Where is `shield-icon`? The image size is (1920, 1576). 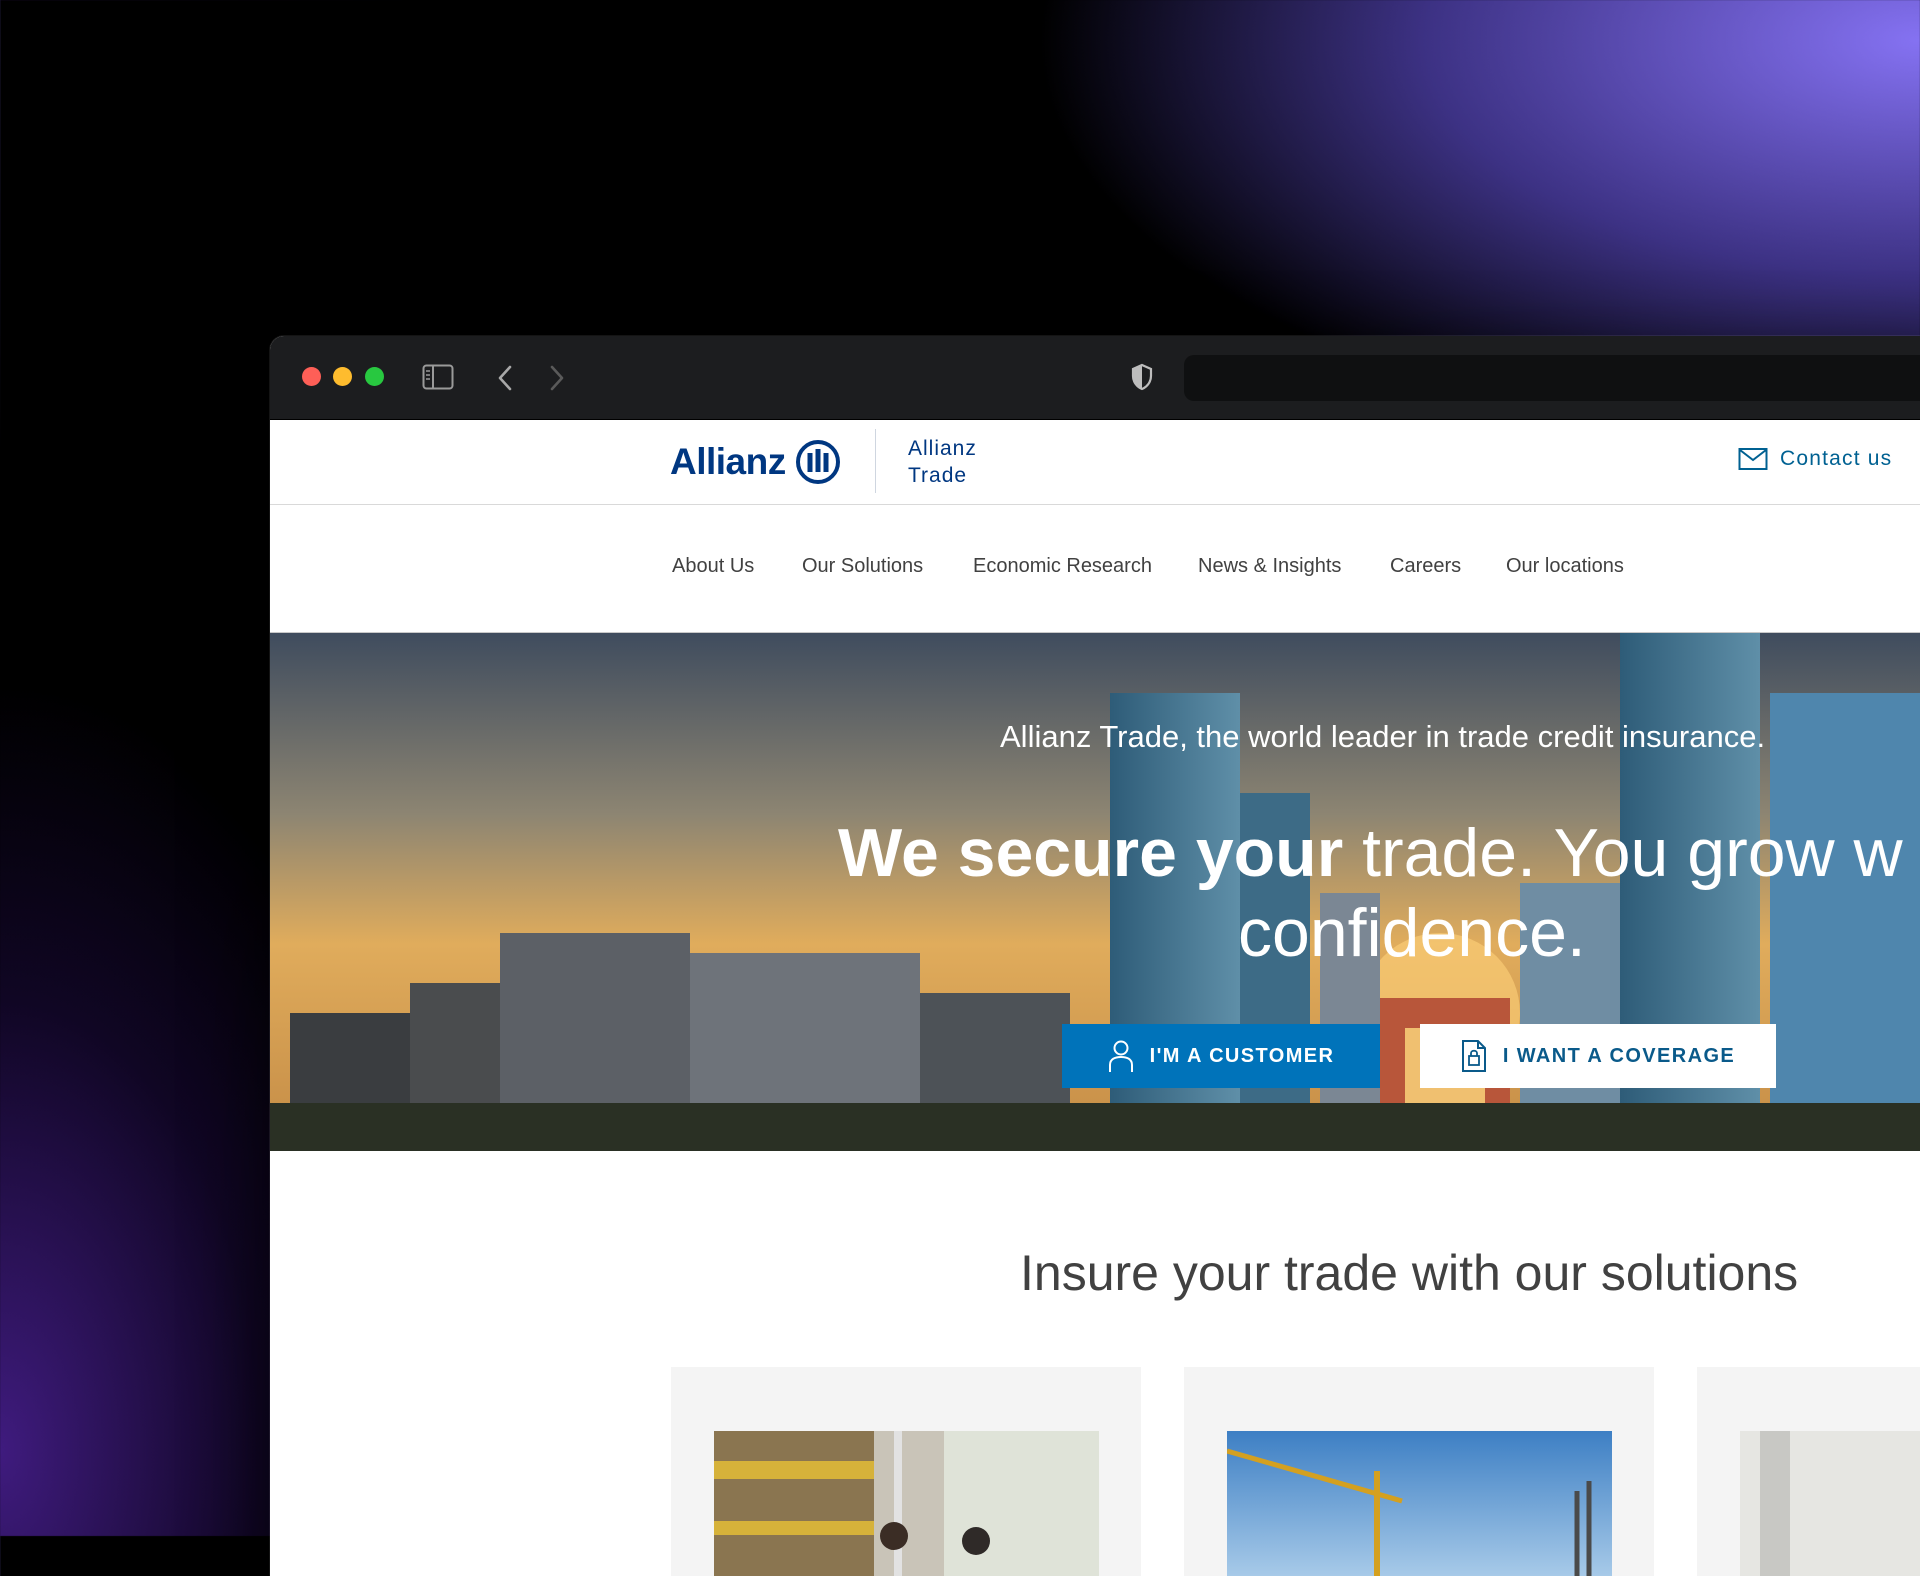 shield-icon is located at coordinates (1142, 377).